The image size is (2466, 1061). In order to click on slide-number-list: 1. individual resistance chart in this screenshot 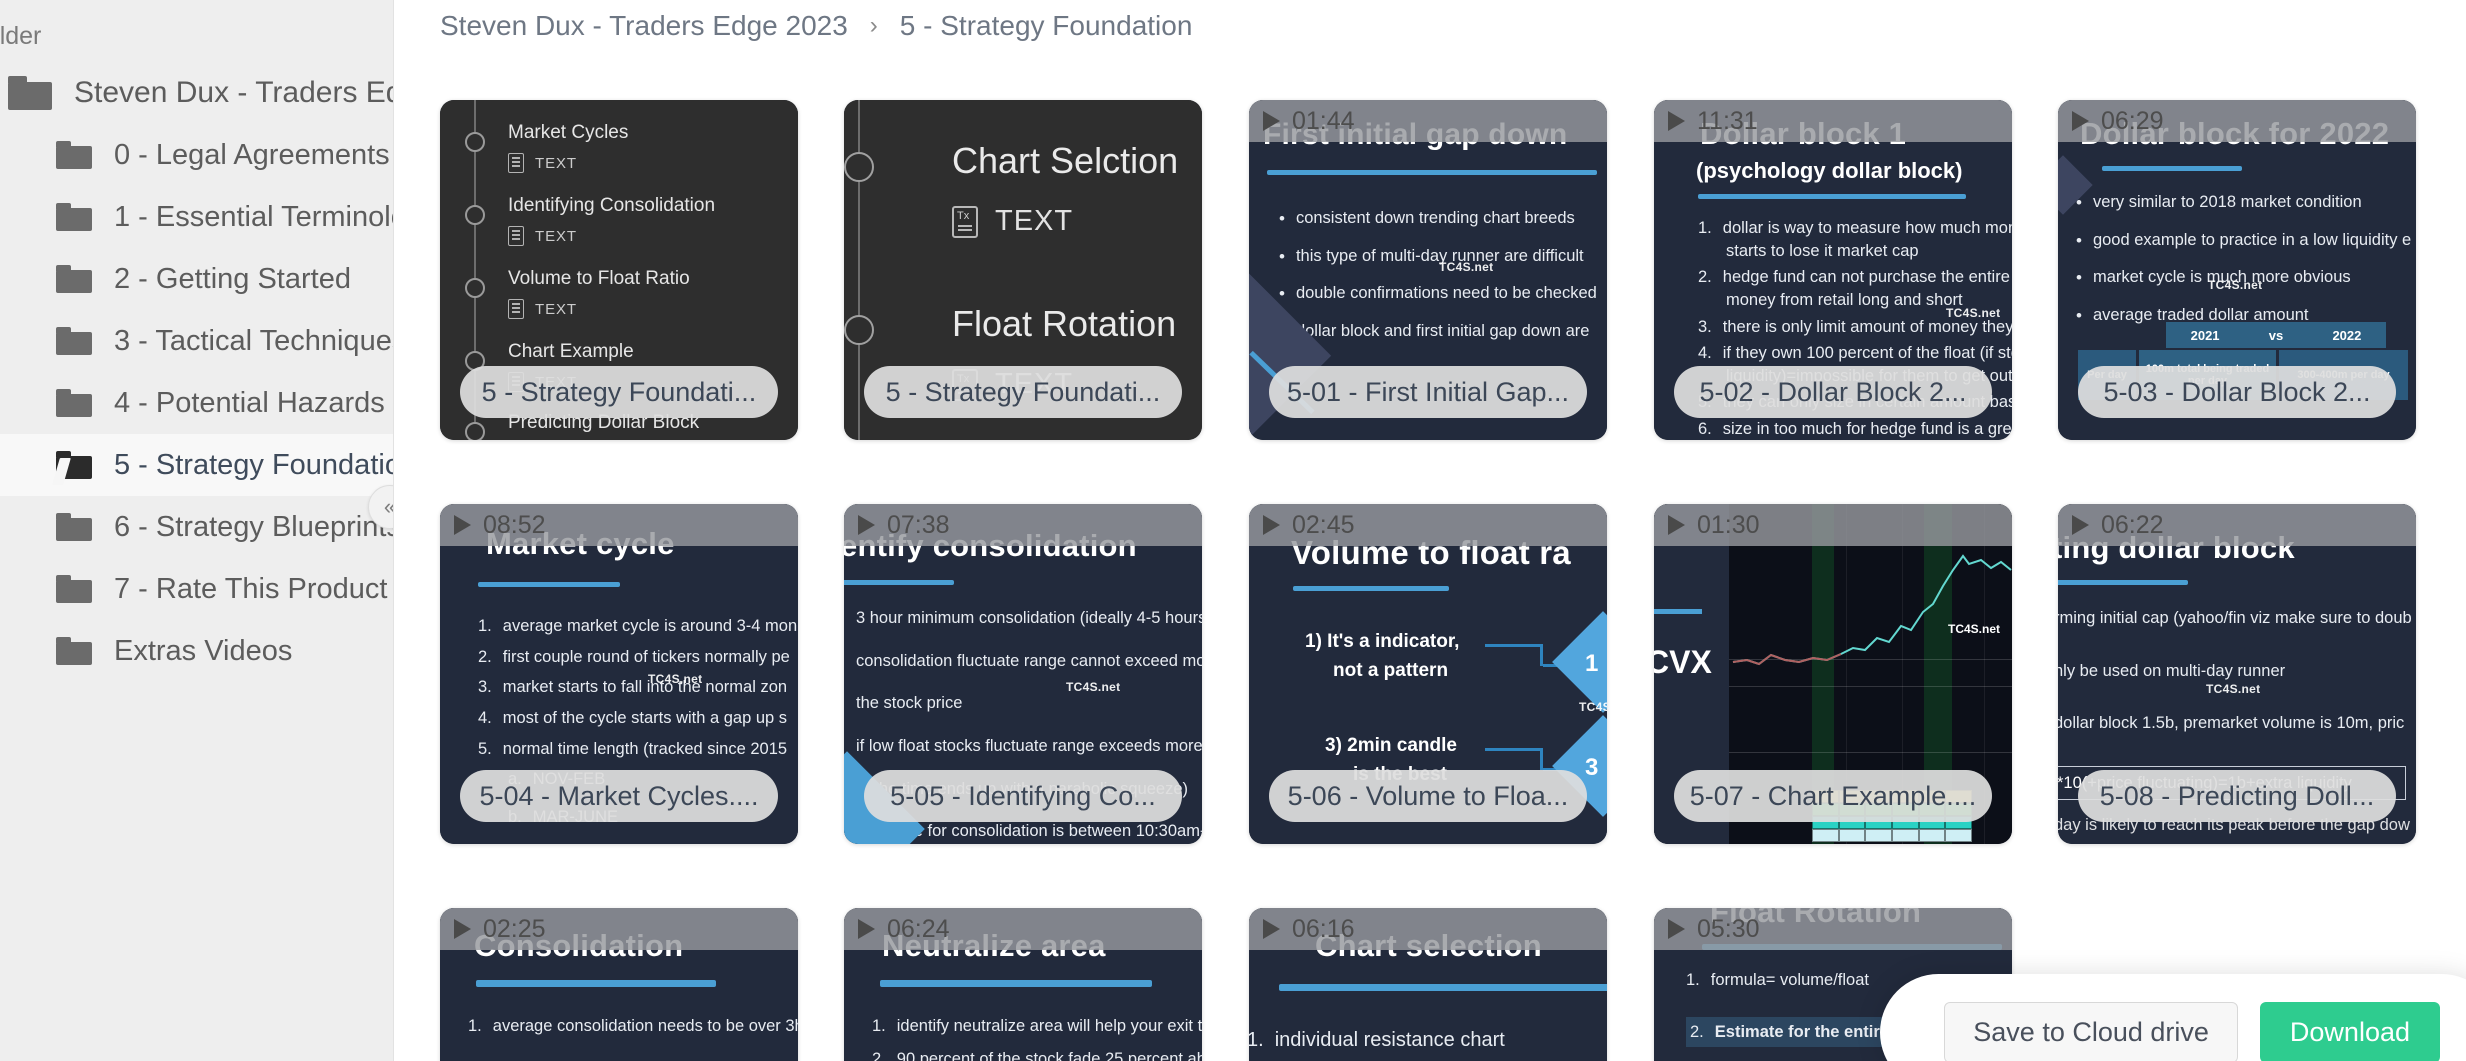, I will do `click(1377, 1044)`.